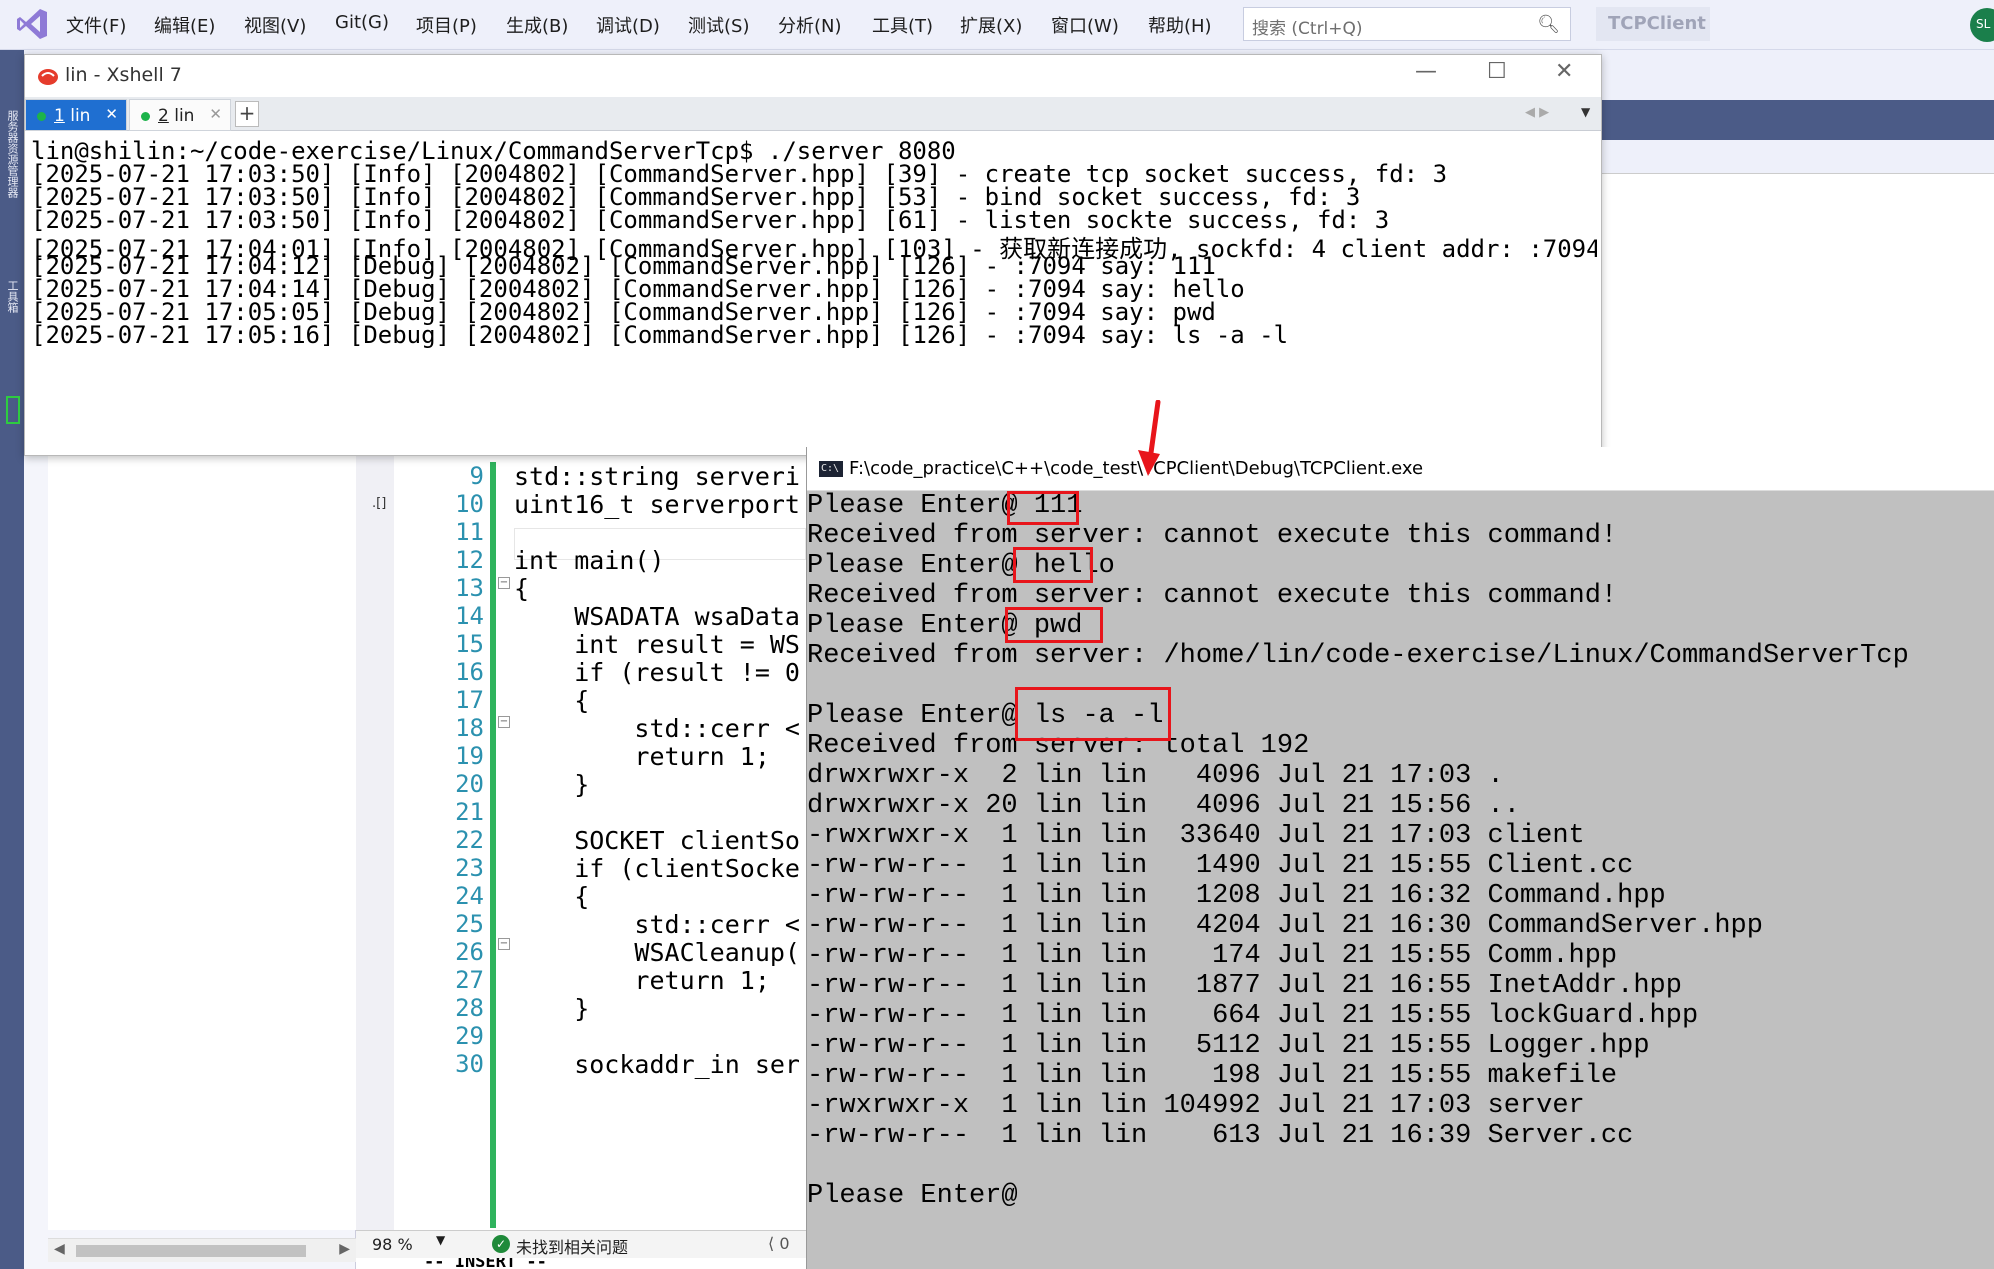  I want to click on menu-edit: 编辑(E), so click(184, 25).